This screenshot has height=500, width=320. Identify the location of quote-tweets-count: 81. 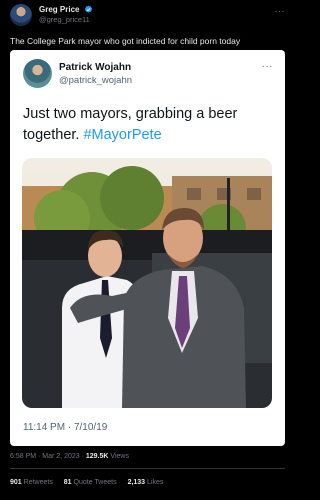
(67, 482).